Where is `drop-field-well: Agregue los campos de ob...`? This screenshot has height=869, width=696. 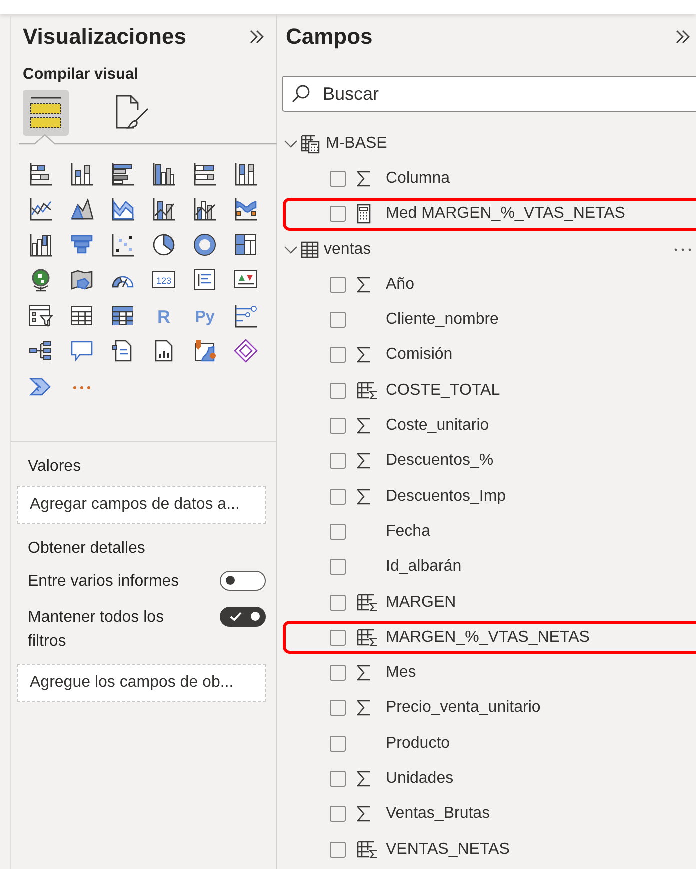
drop-field-well: Agregue los campos de ob... is located at coordinates (141, 683).